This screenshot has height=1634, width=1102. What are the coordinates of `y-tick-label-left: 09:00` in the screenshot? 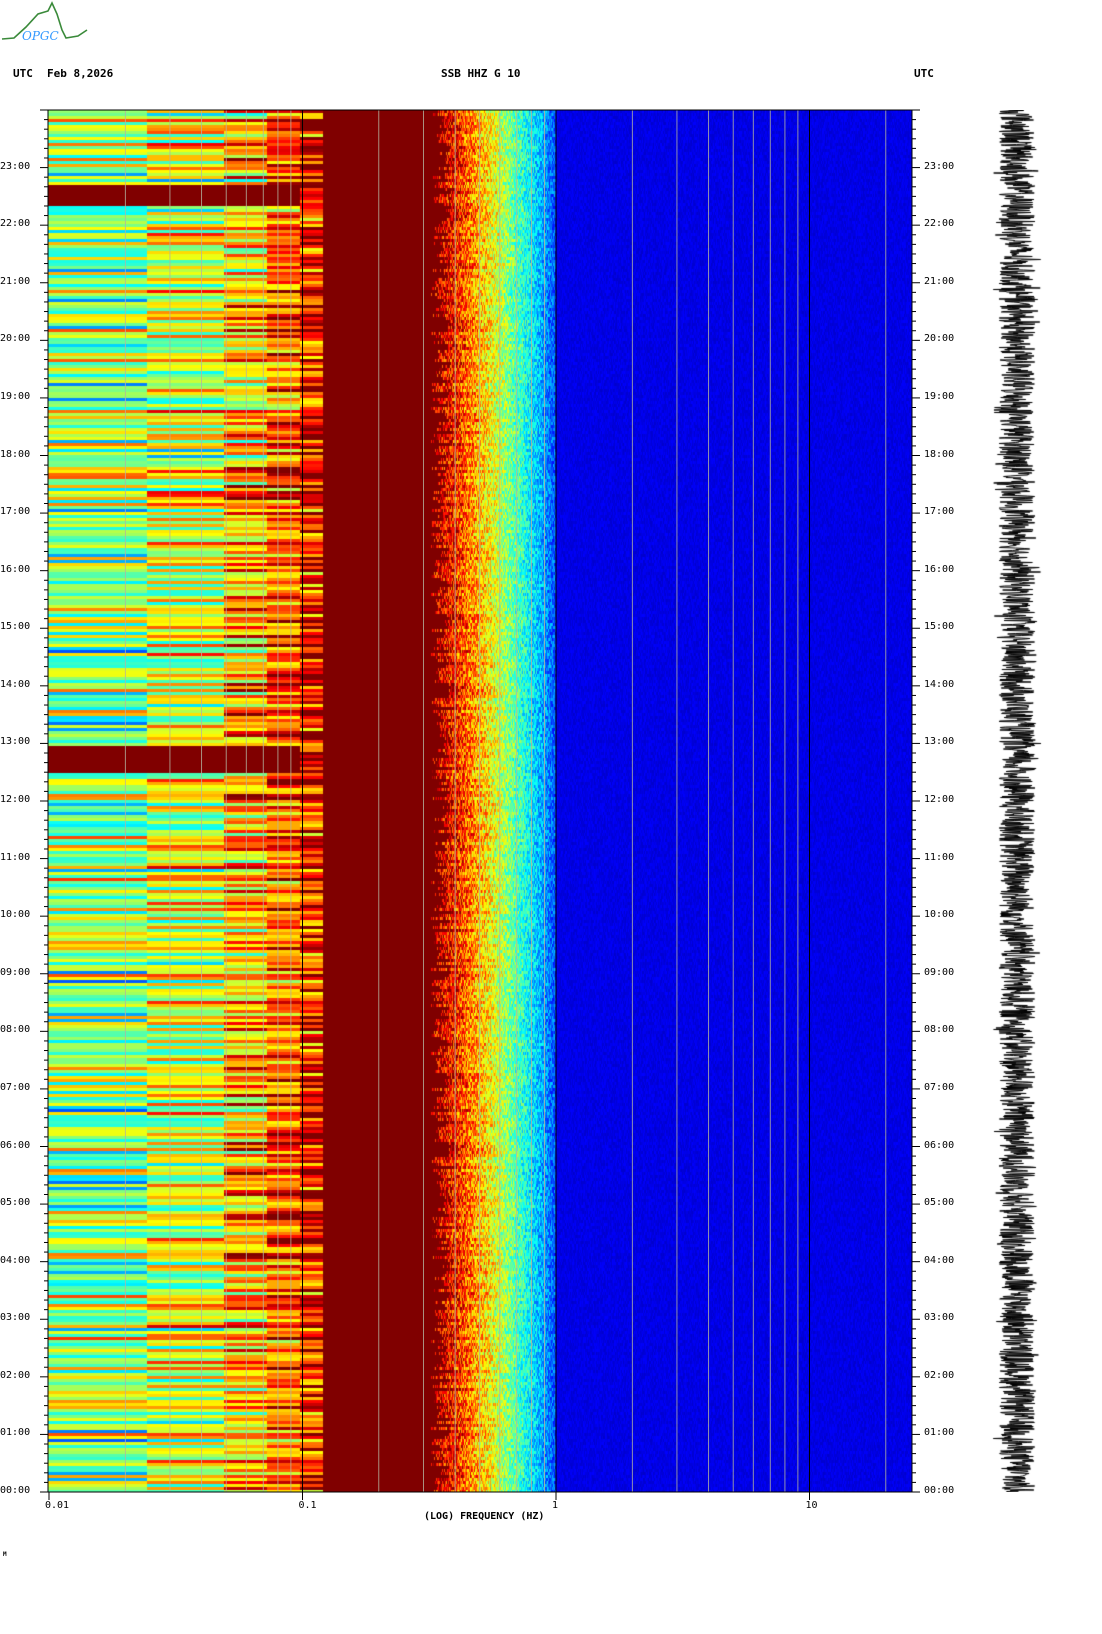 It's located at (15, 972).